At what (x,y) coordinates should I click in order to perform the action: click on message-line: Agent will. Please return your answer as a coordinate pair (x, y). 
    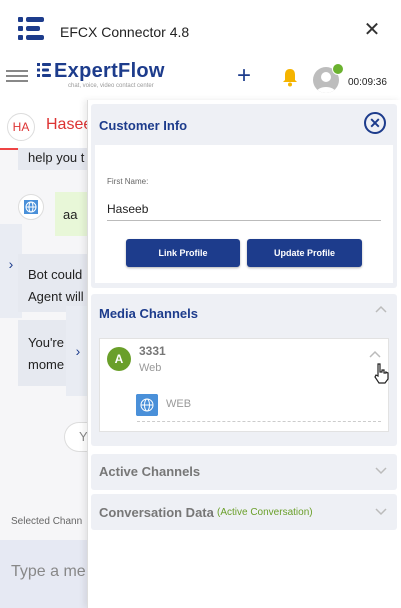
    Looking at the image, I should click on (56, 296).